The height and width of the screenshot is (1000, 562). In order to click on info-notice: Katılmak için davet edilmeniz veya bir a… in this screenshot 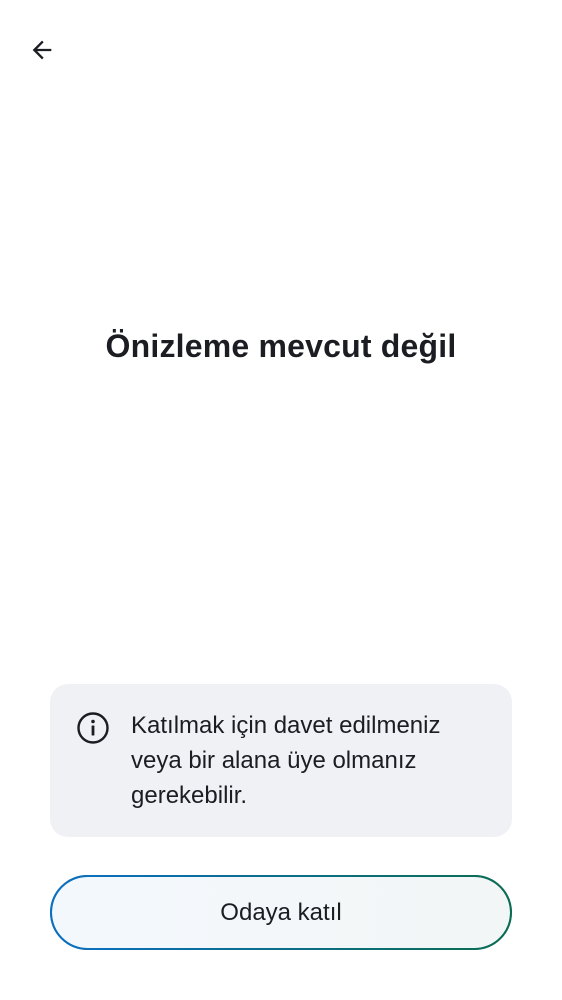, I will do `click(281, 760)`.